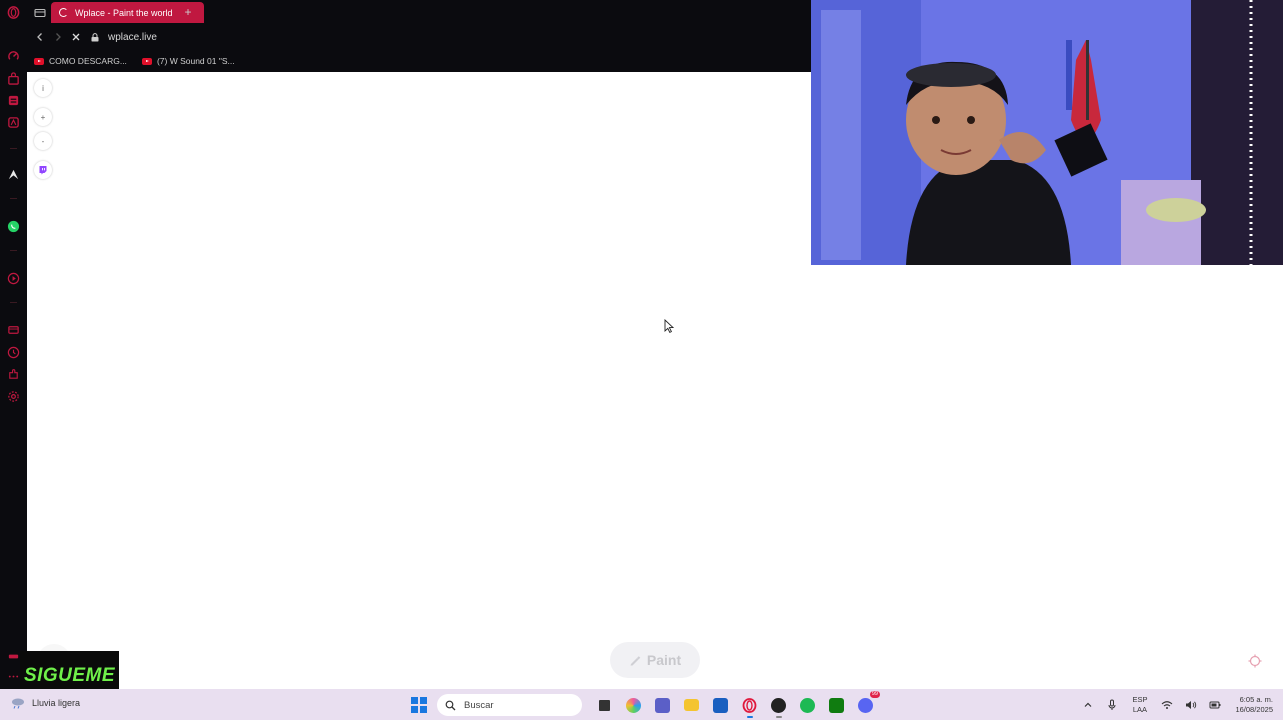 The height and width of the screenshot is (720, 1283). I want to click on browser-sidebar, so click(13, 344).